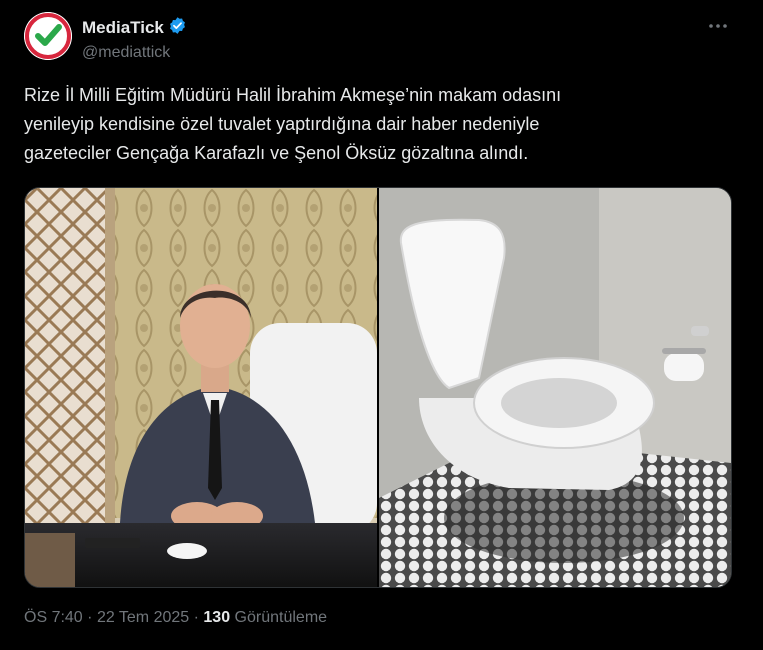 This screenshot has height=650, width=763. I want to click on tweet-time: ÖS 7:40, so click(53, 617).